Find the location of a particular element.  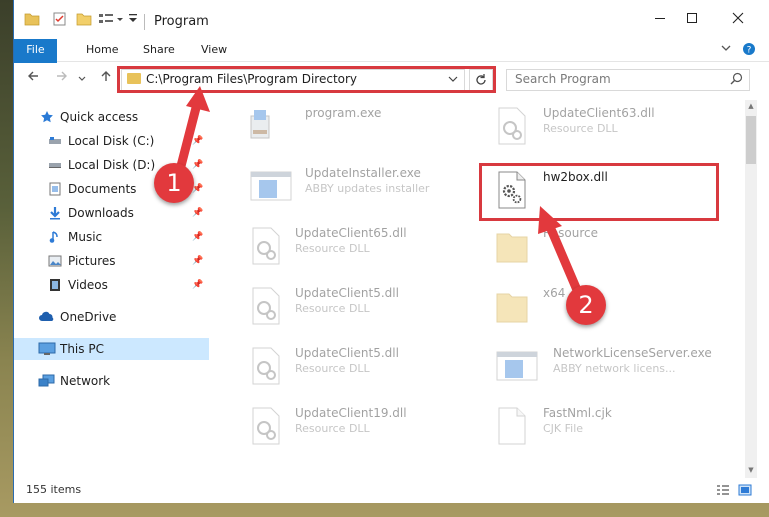

sidebar-item-label: Music is located at coordinates (85, 237).